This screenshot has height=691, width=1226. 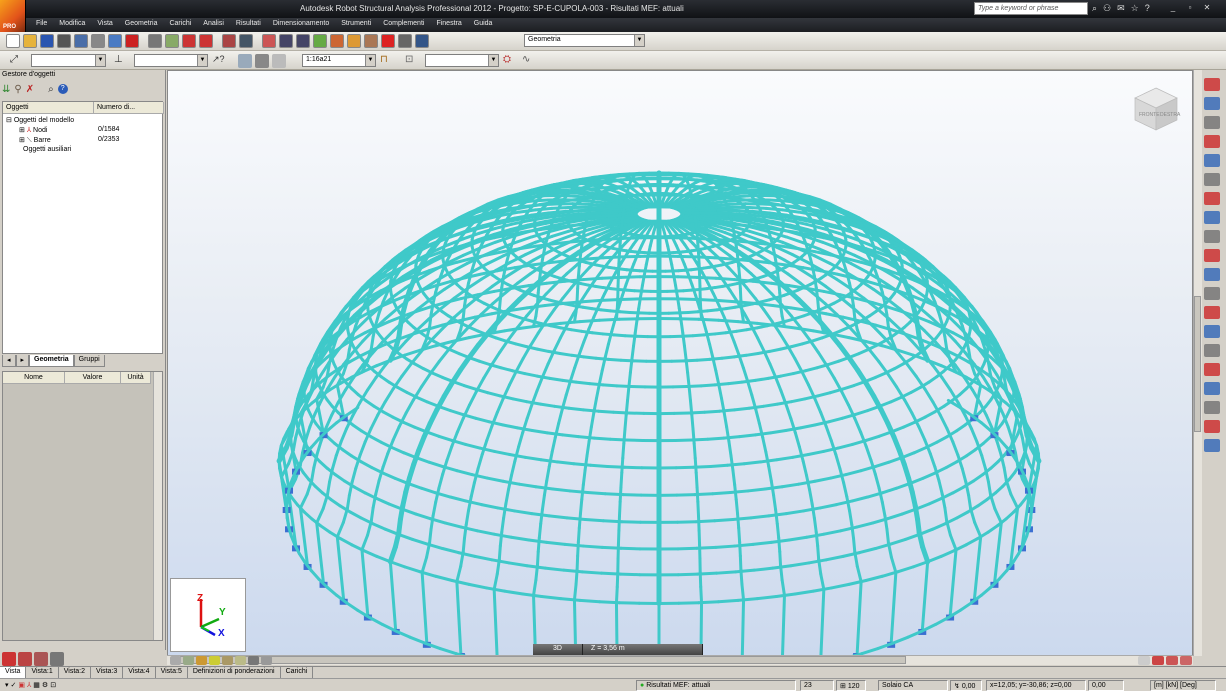 What do you see at coordinates (1094, 8) in the screenshot?
I see `binoculars-icon: ⌕` at bounding box center [1094, 8].